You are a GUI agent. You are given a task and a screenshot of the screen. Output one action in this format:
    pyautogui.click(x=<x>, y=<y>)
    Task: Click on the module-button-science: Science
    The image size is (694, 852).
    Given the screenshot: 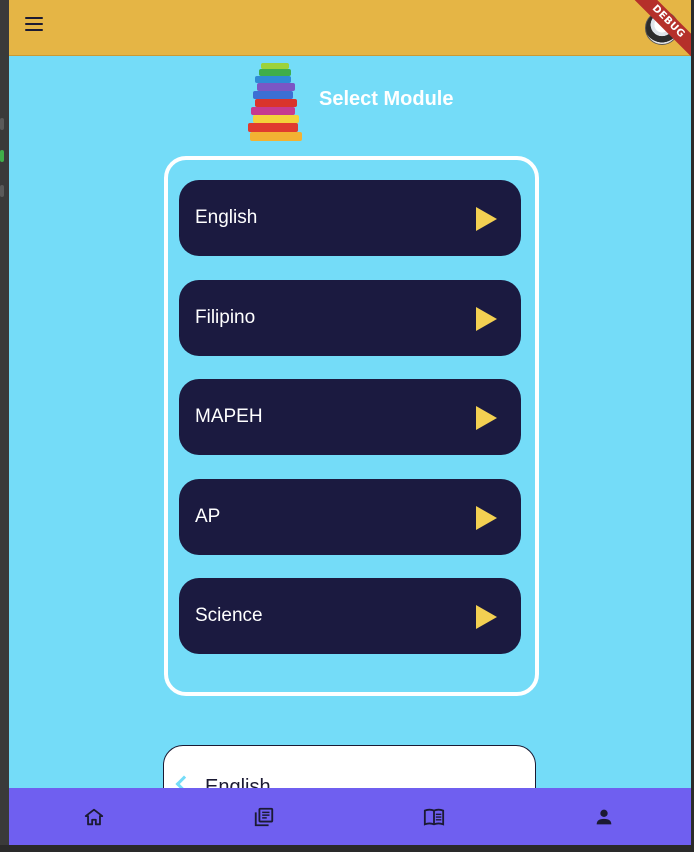 What is the action you would take?
    pyautogui.click(x=350, y=616)
    